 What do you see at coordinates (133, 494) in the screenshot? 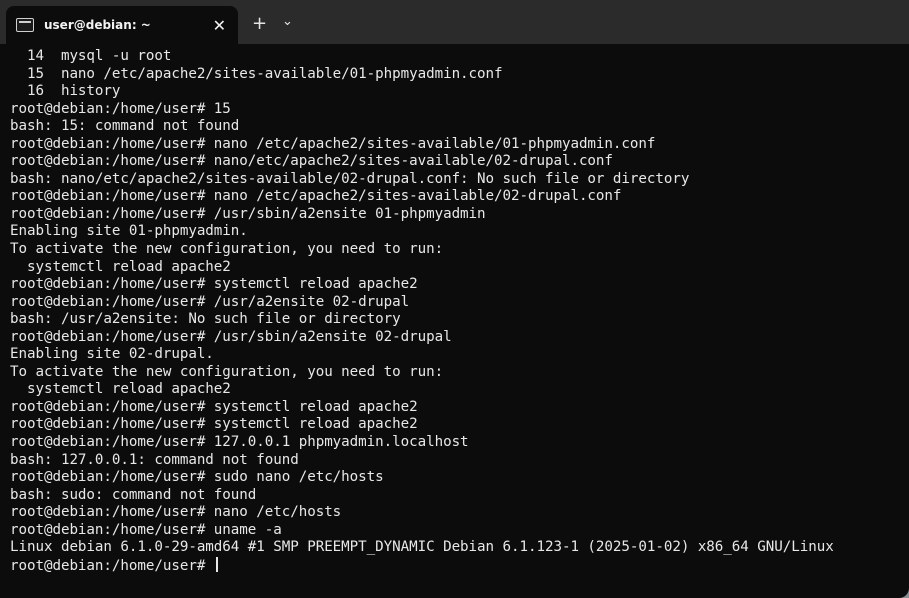
I see `terminal-line: bash: sudo: command not found` at bounding box center [133, 494].